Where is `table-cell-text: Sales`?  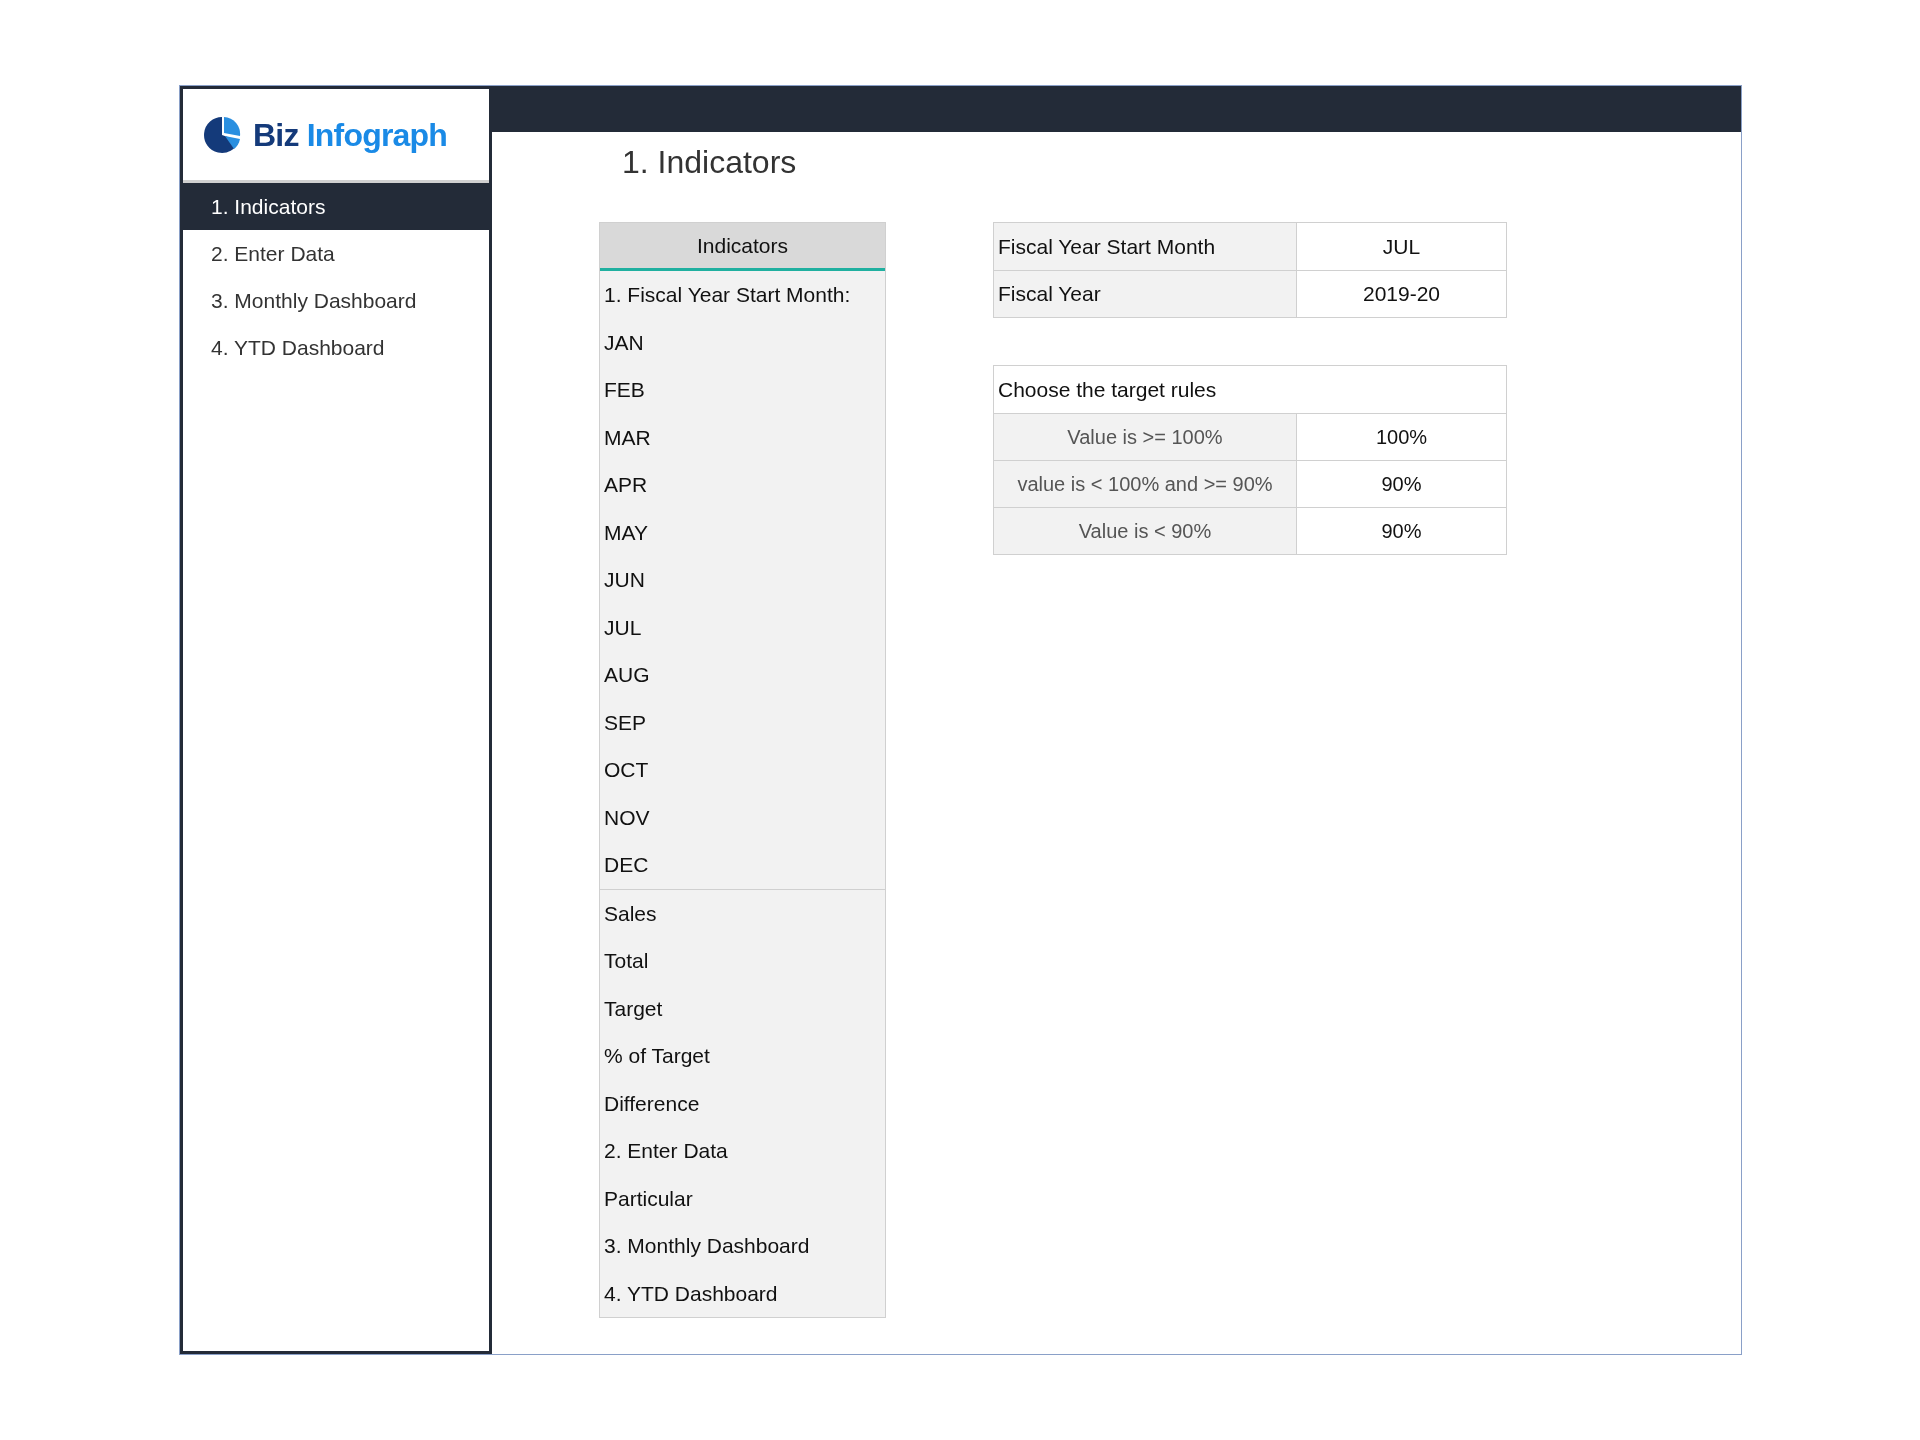
table-cell-text: Sales is located at coordinates (630, 913).